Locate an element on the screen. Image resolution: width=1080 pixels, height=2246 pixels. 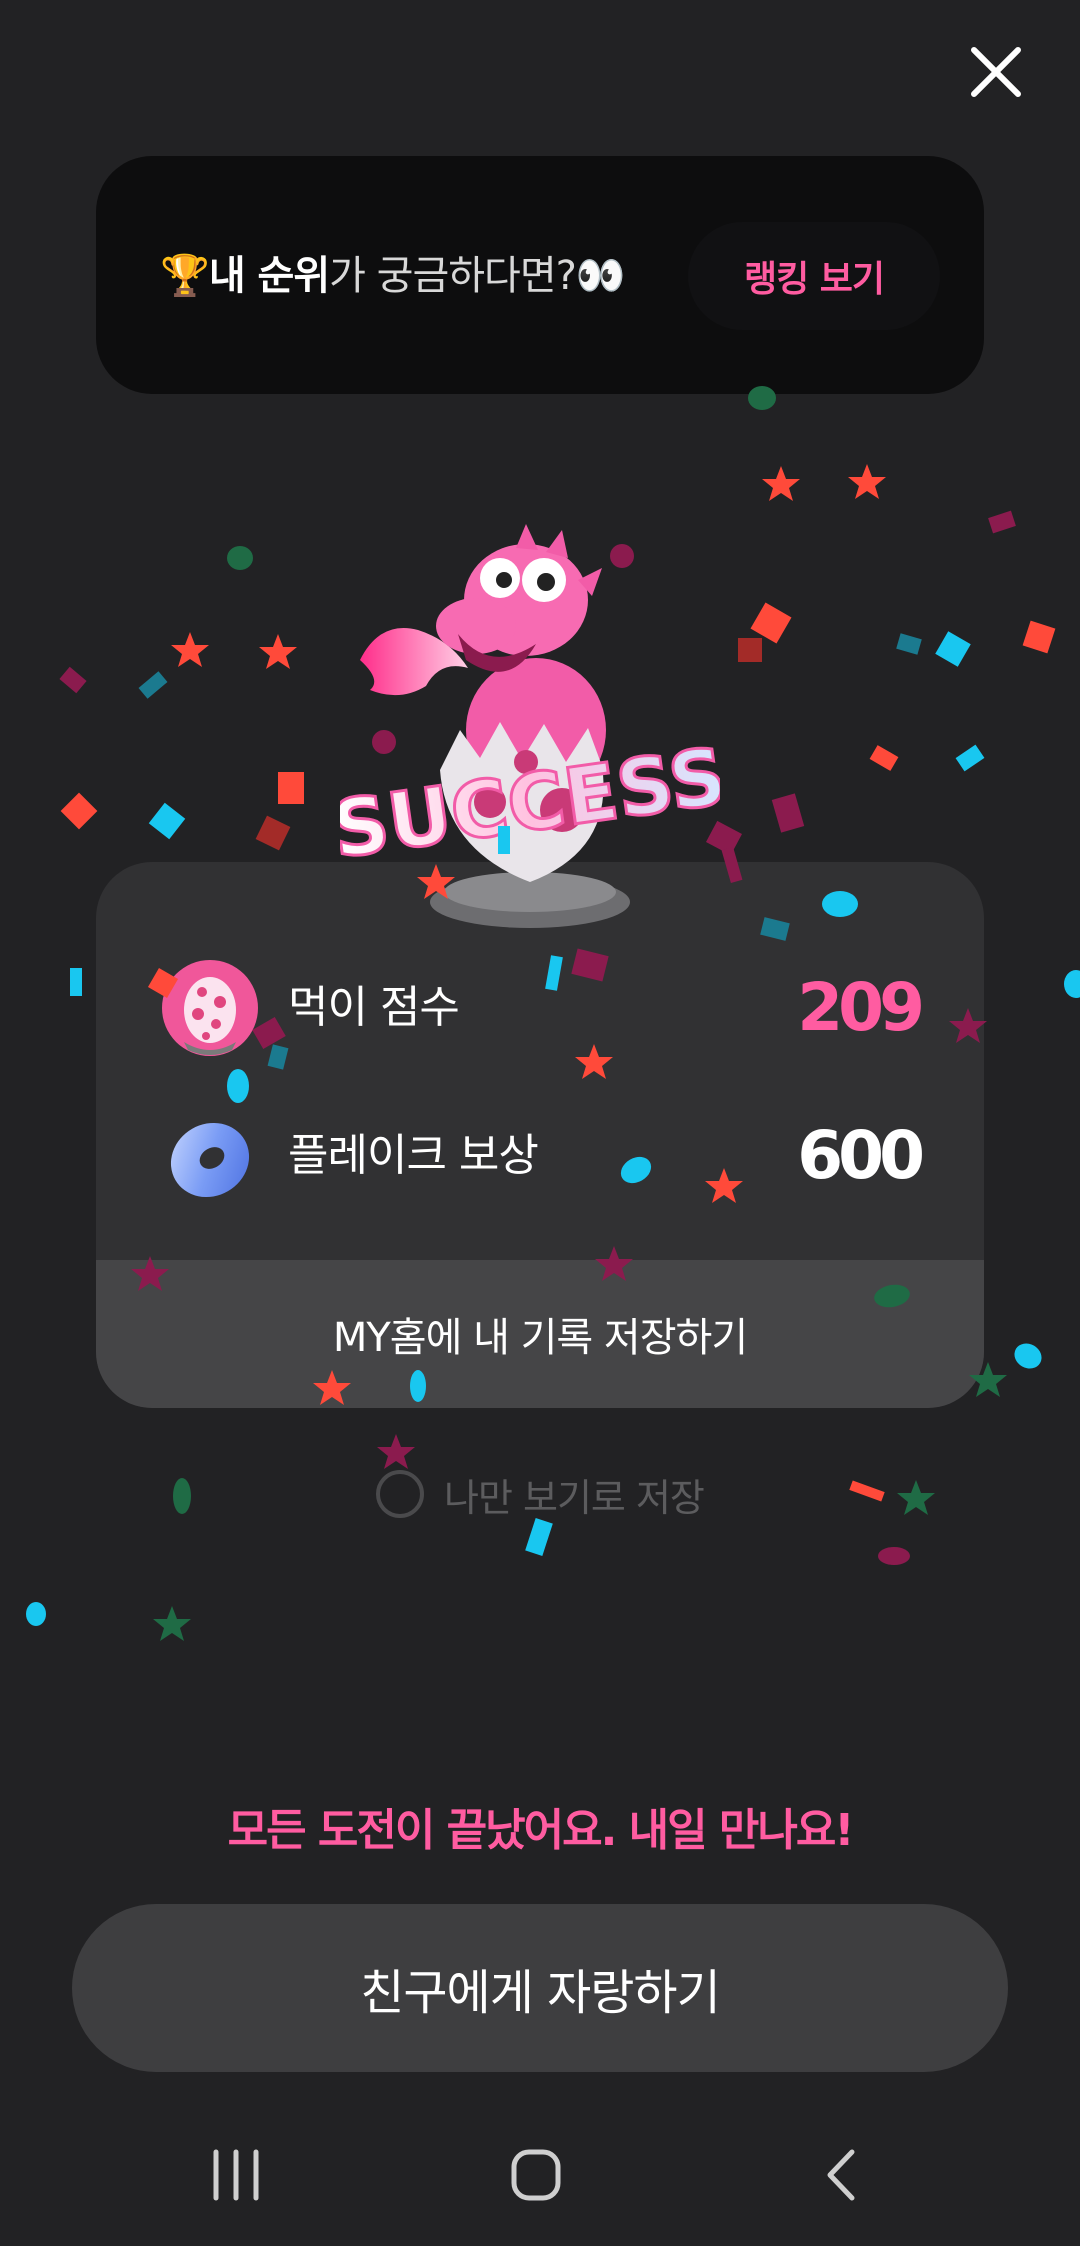
home-button is located at coordinates (536, 2175).